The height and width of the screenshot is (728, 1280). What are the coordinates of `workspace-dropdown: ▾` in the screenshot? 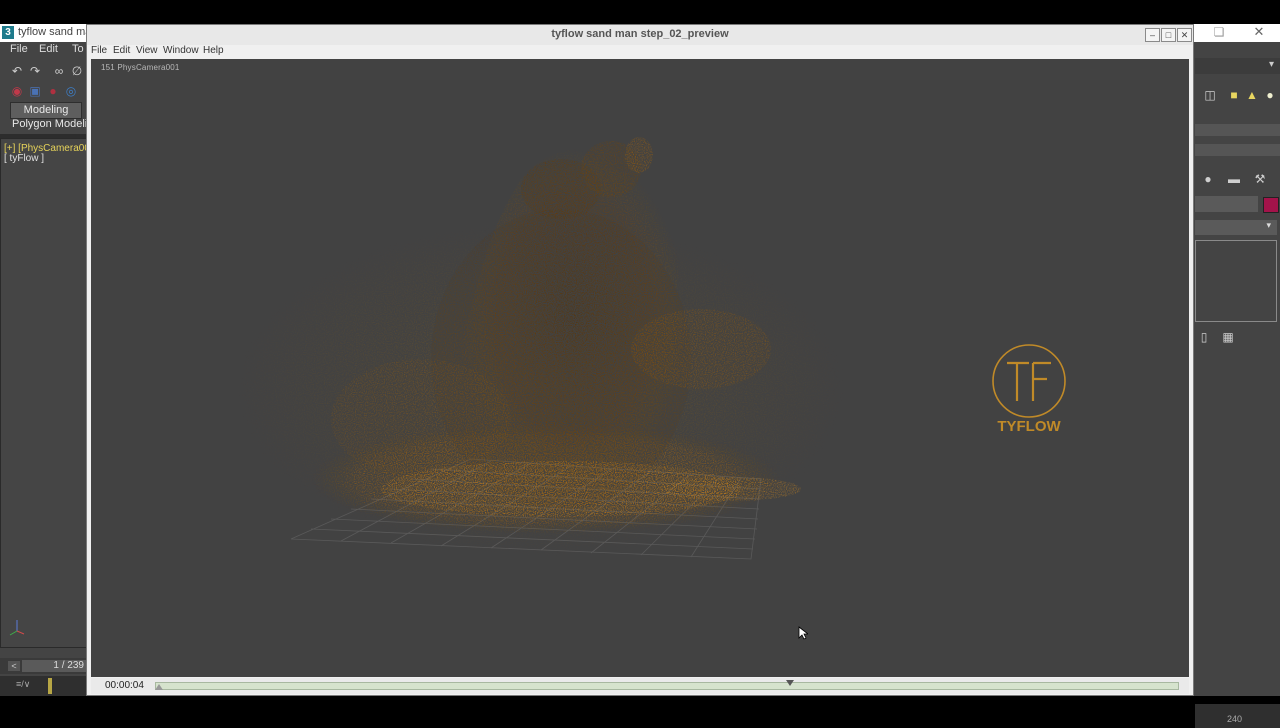 It's located at (1237, 66).